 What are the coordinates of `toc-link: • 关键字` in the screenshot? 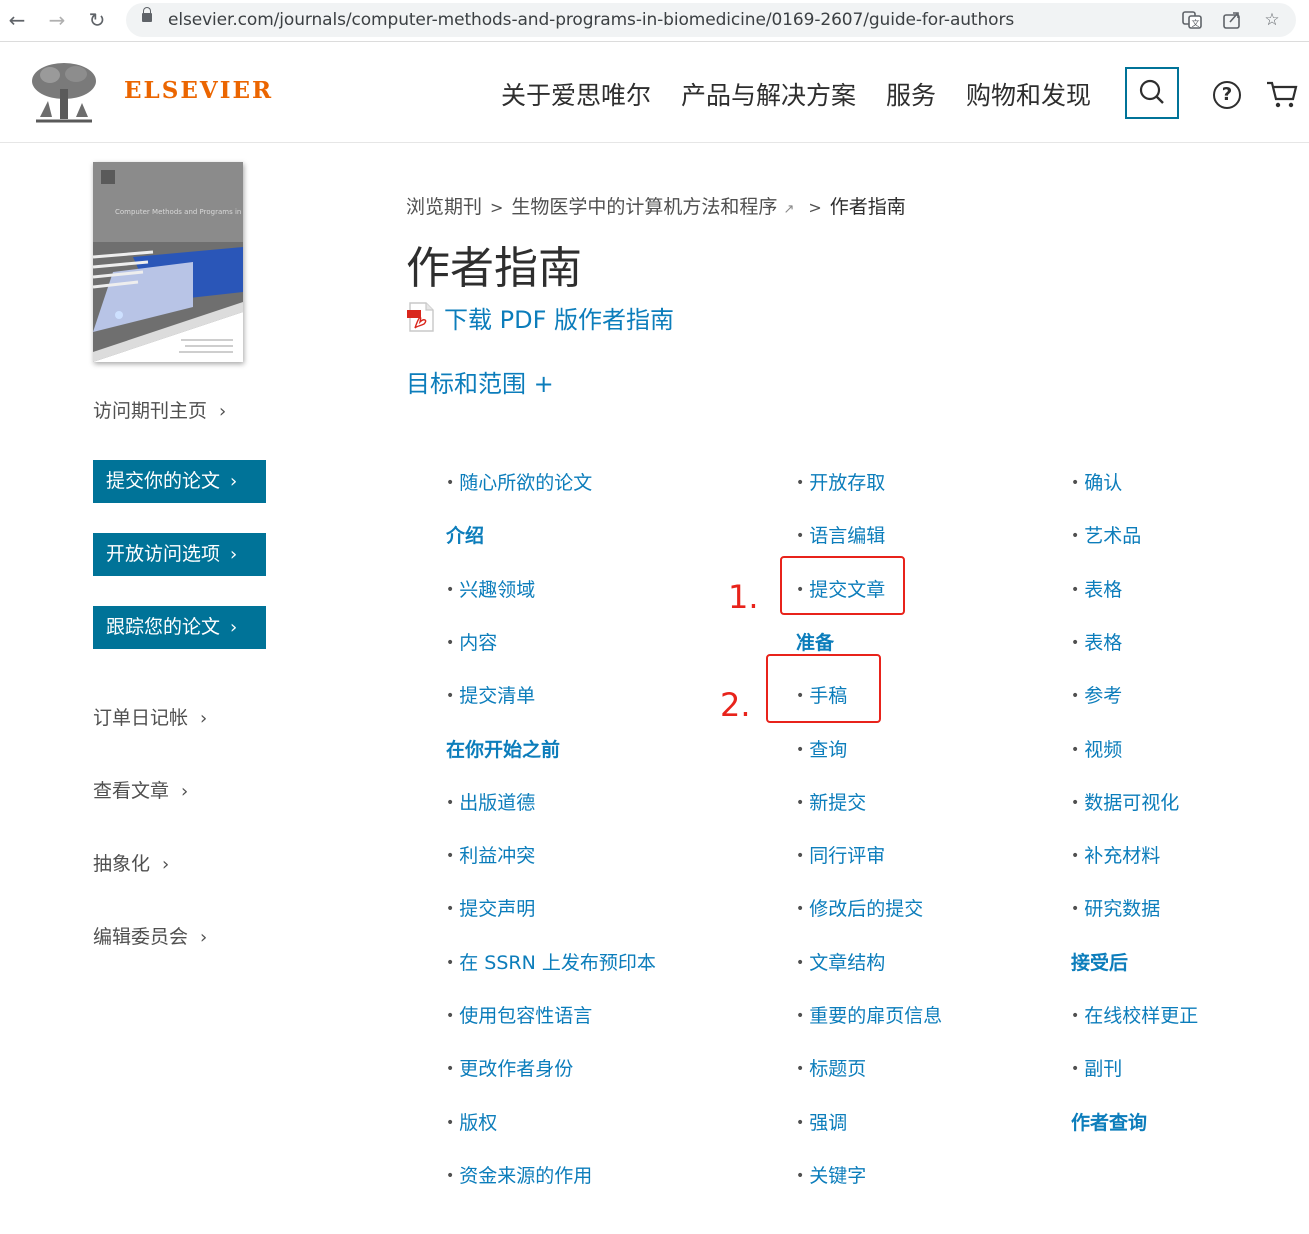 It's located at (831, 1174).